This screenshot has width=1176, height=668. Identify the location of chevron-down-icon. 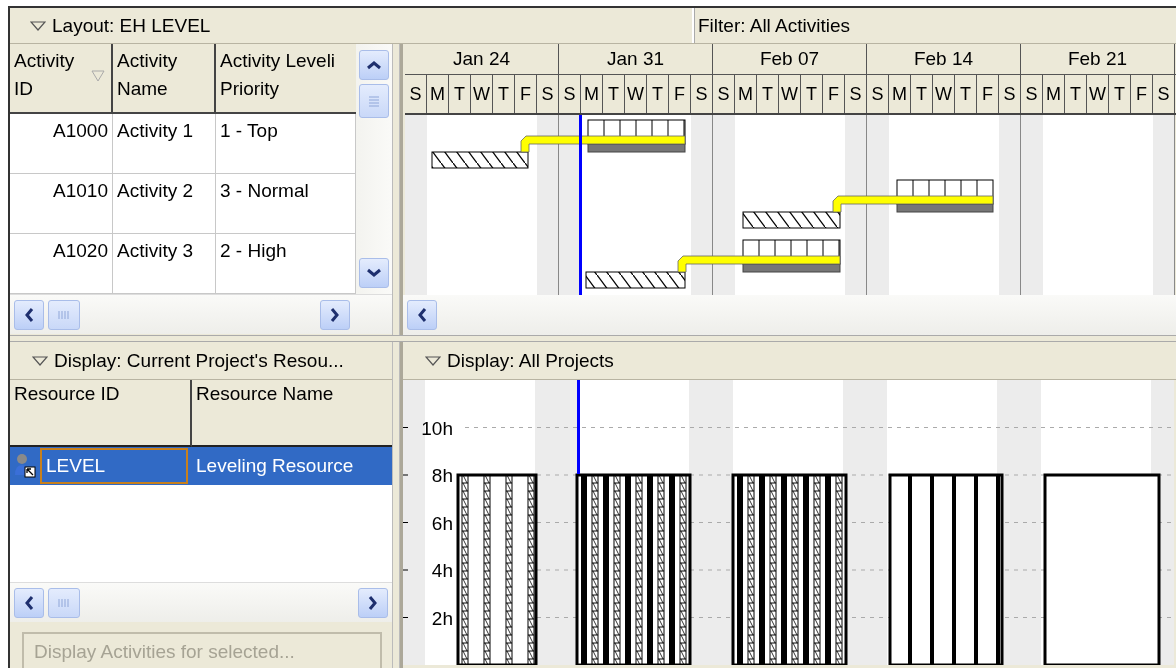
(374, 273).